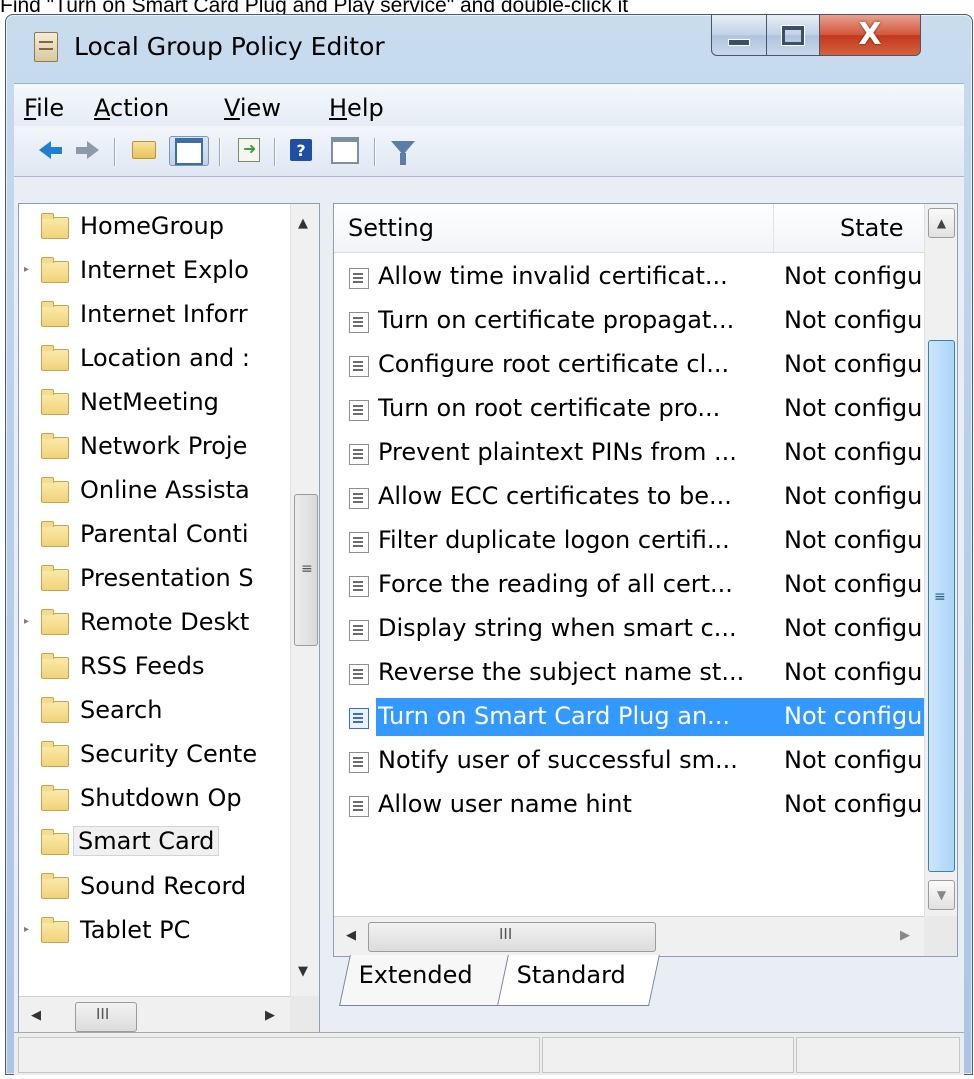  Describe the element at coordinates (106, 1017) in the screenshot. I see `tree-hscroll-thumb: III` at that location.